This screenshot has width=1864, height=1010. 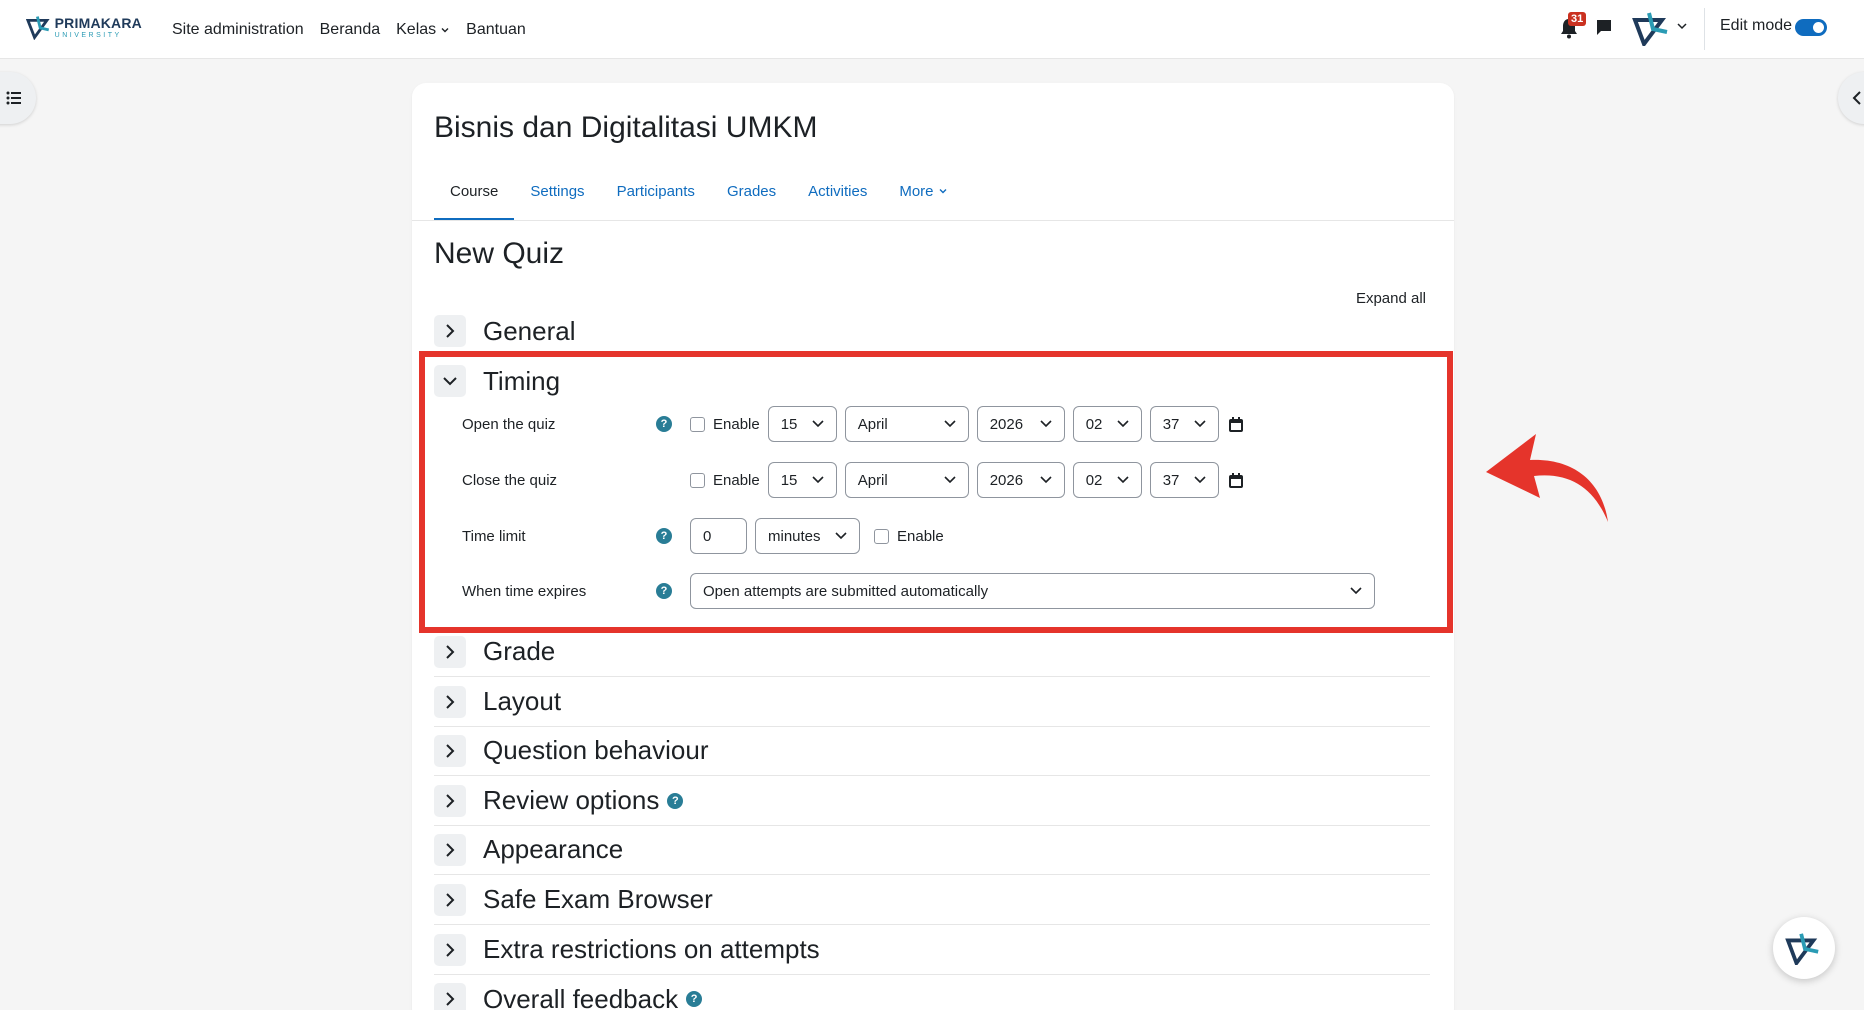 I want to click on course-title: Bisnis dan Digitalitasi UMKM, so click(x=626, y=127).